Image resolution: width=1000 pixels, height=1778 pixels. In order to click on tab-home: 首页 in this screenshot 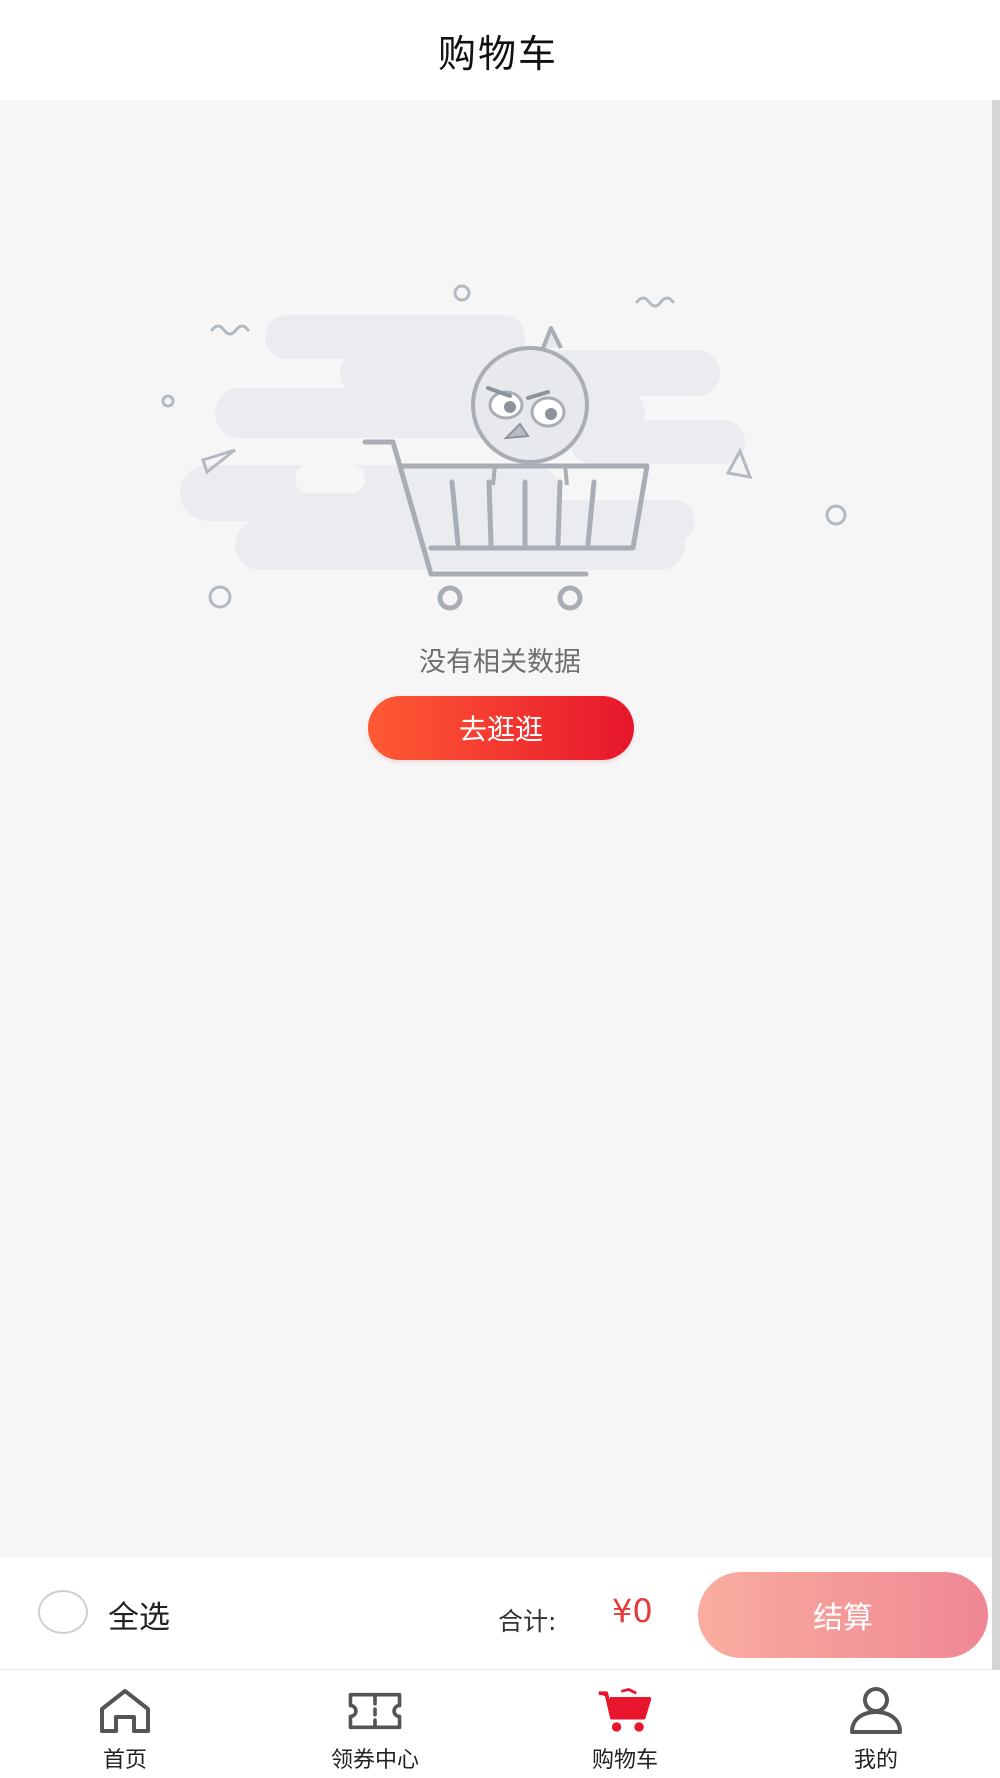, I will do `click(125, 1724)`.